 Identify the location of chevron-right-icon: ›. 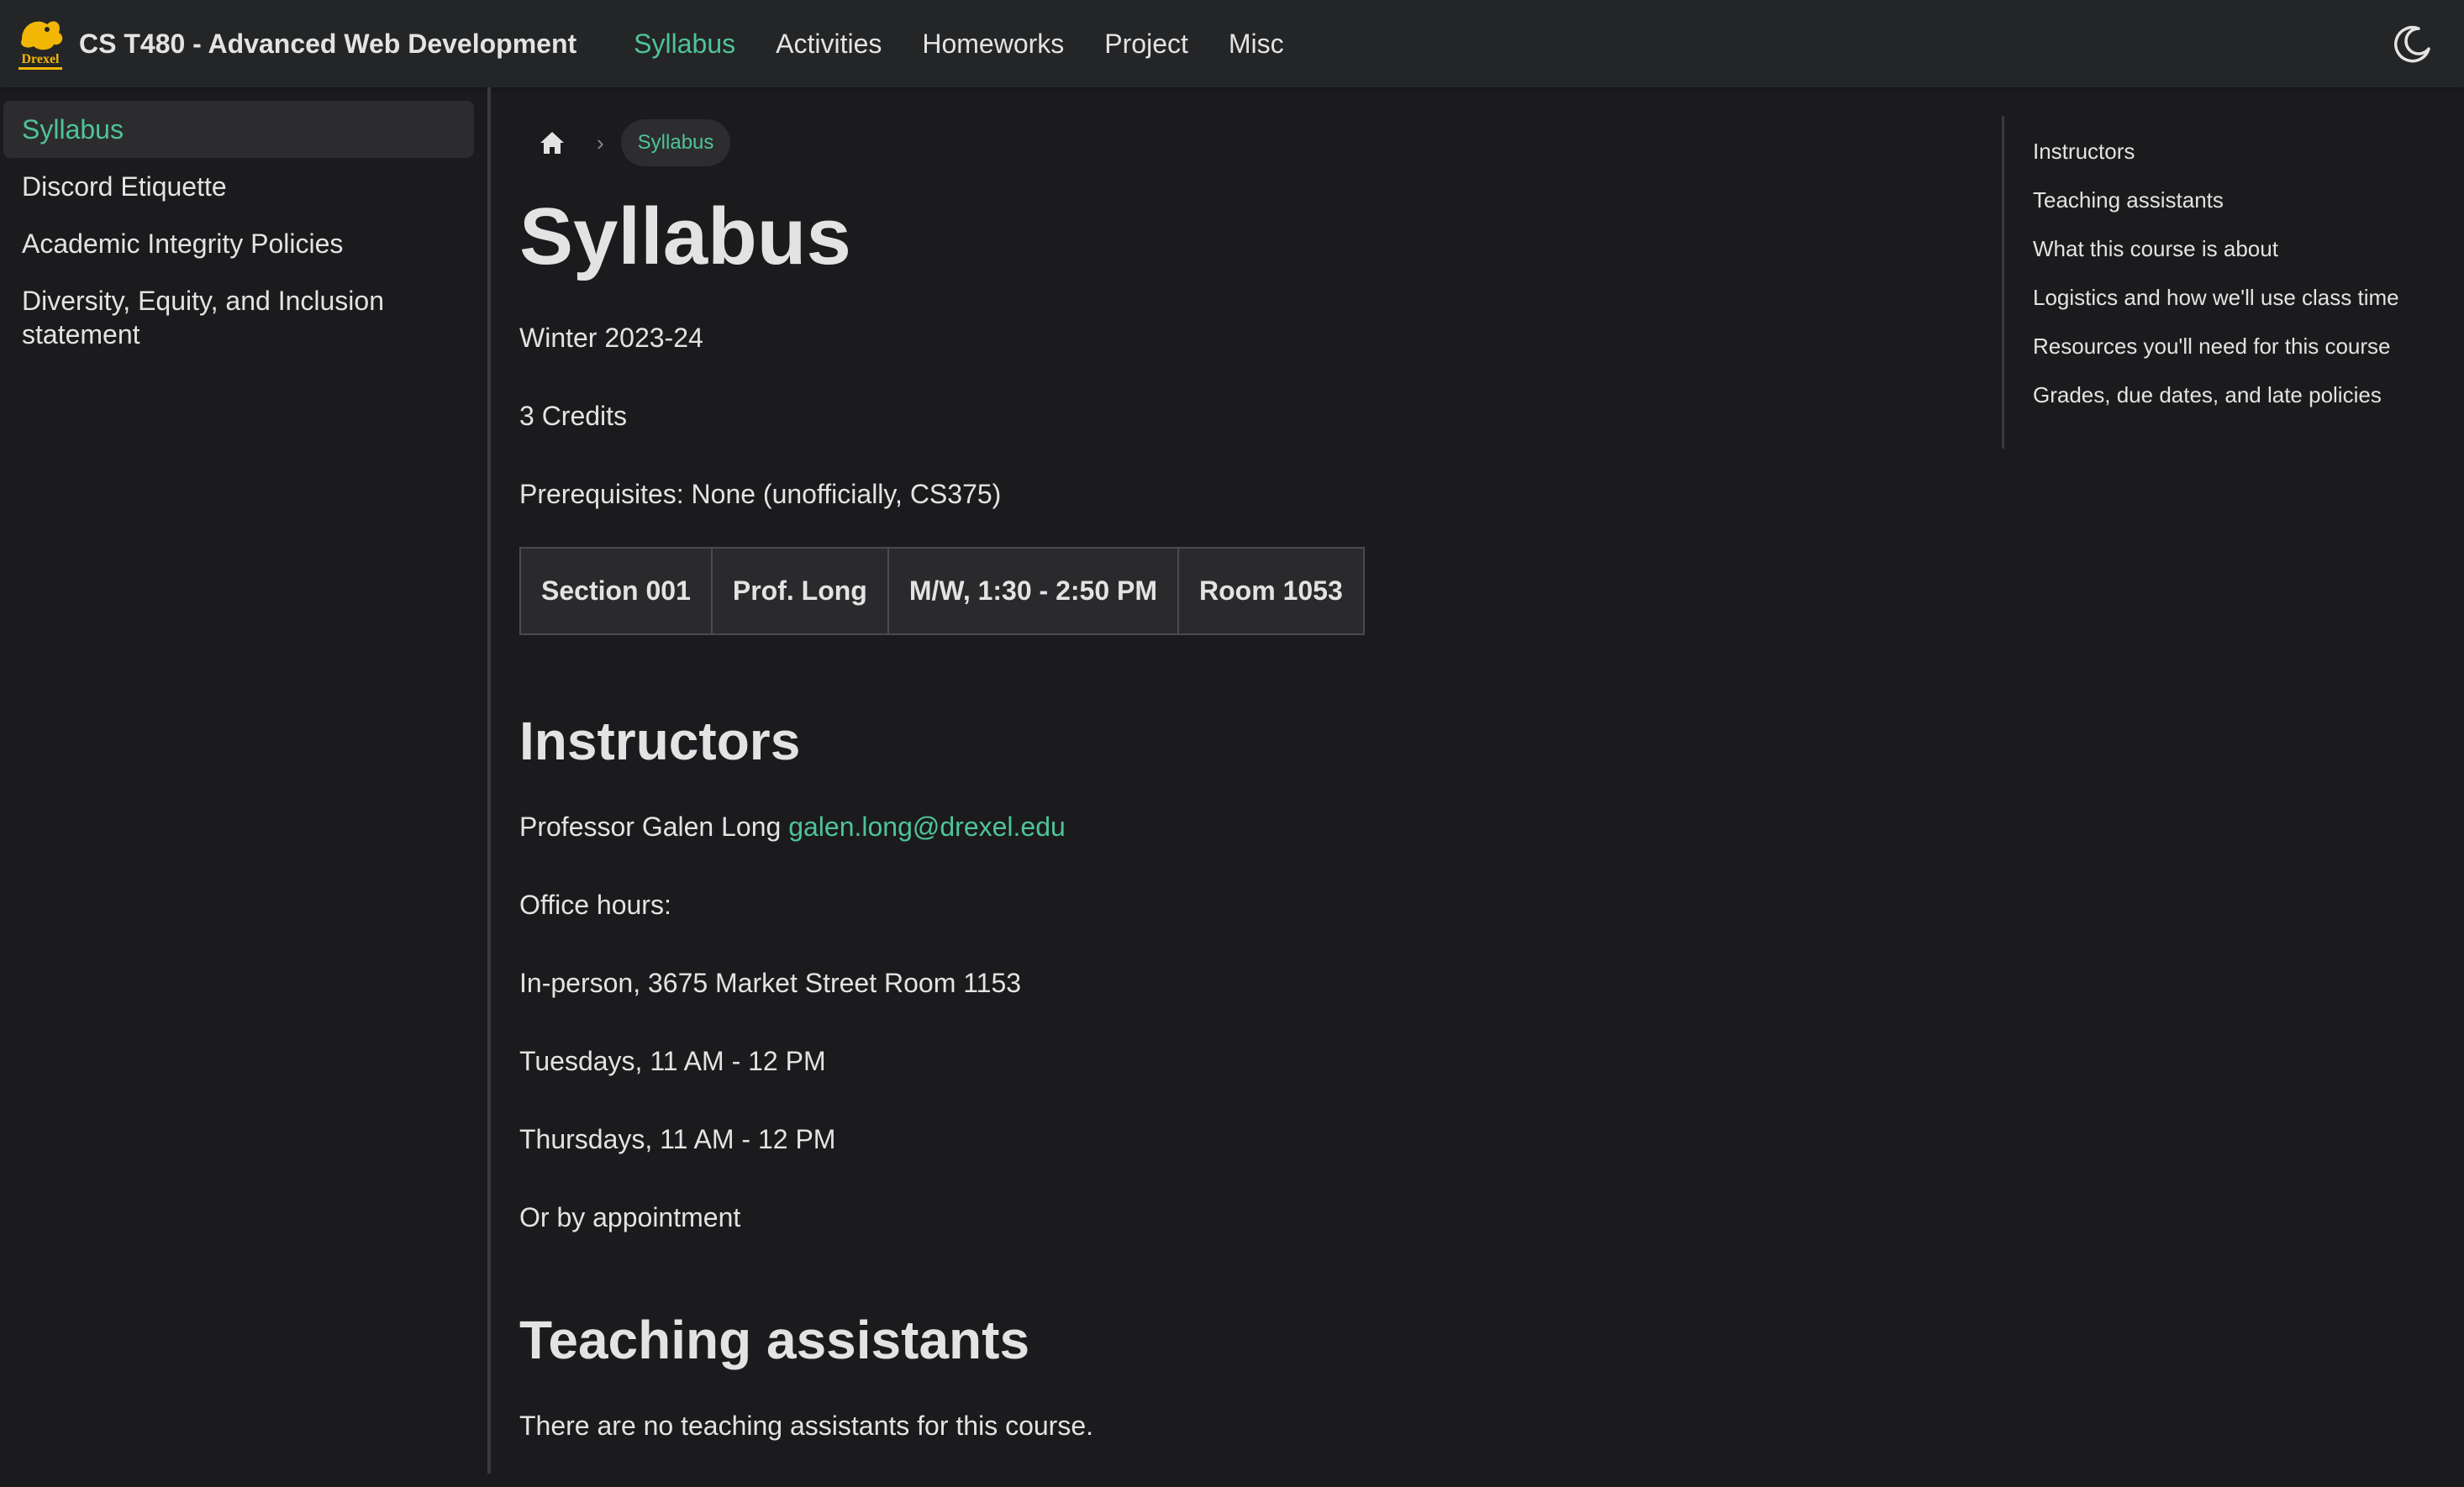
(600, 142).